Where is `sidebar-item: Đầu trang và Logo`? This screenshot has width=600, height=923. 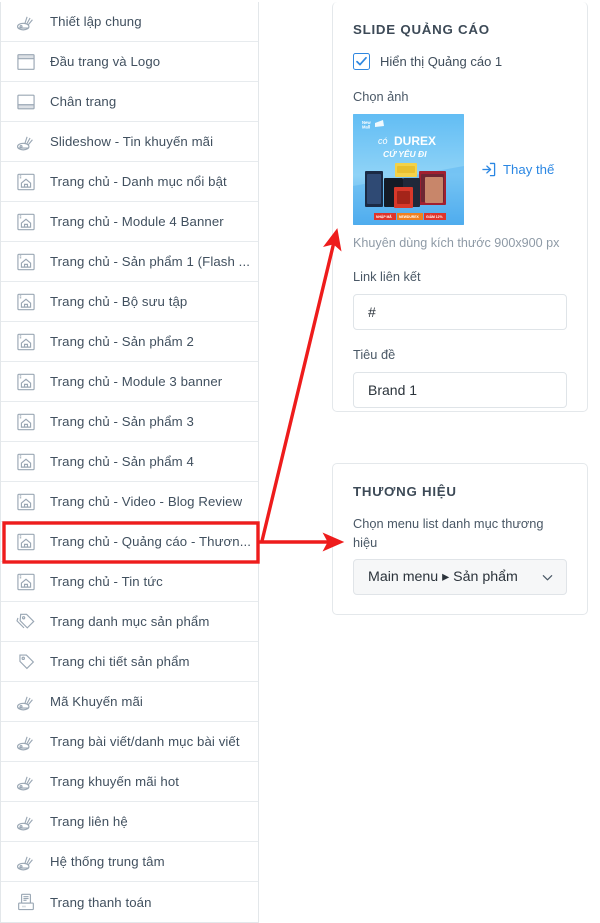
sidebar-item: Đầu trang và Logo is located at coordinates (129, 62).